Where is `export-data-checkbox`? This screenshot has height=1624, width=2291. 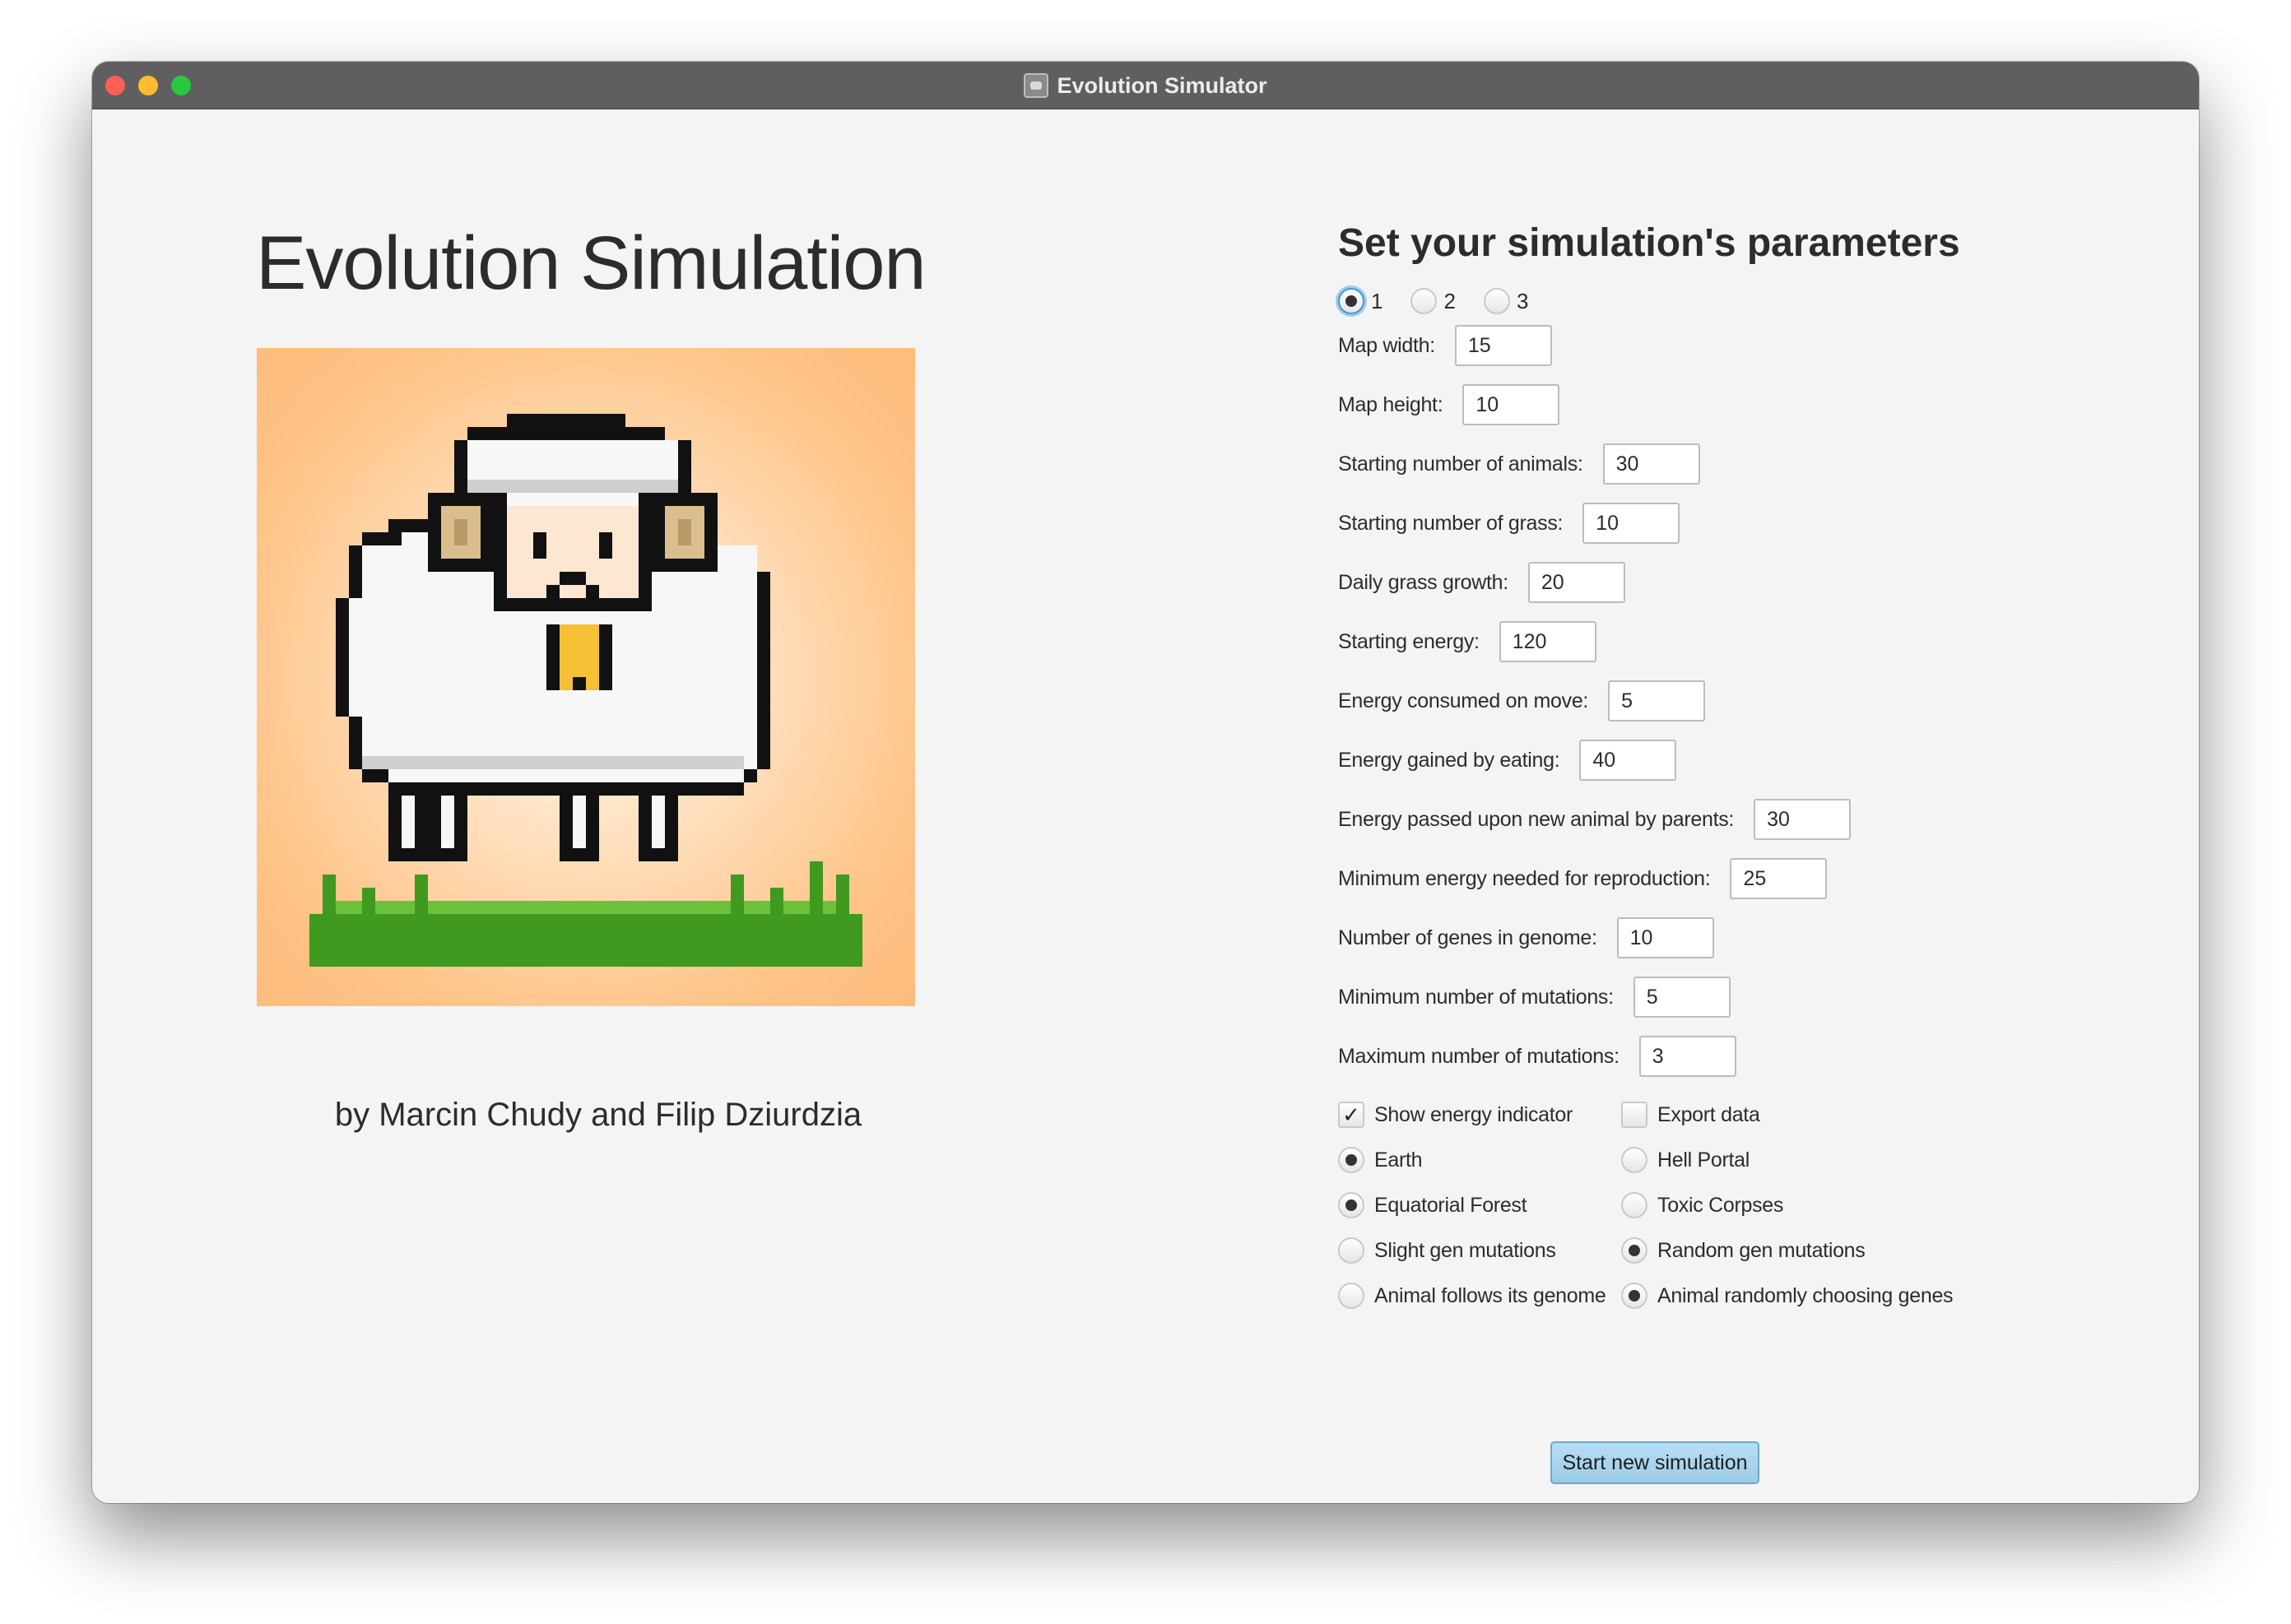 export-data-checkbox is located at coordinates (1634, 1115).